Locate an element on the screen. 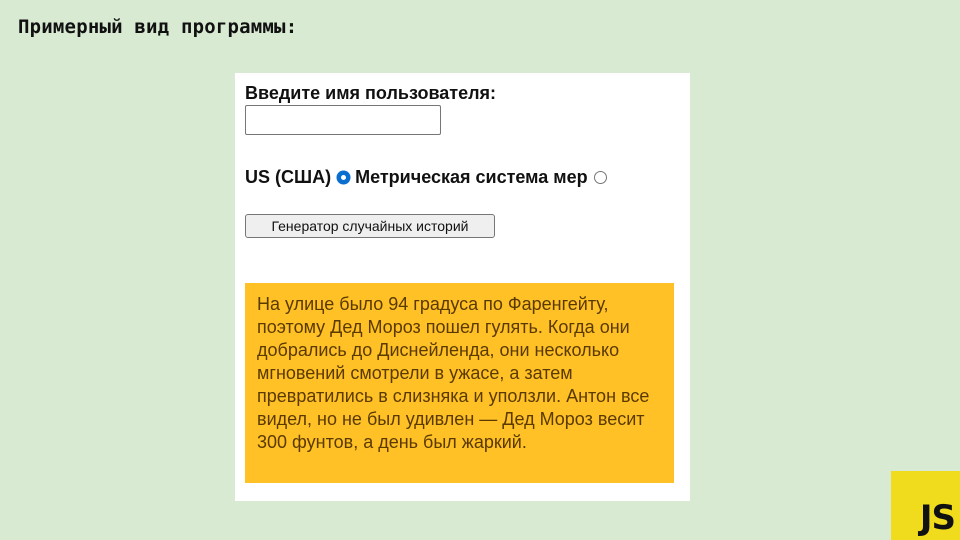 This screenshot has height=540, width=960. js-logo: JS is located at coordinates (925, 505).